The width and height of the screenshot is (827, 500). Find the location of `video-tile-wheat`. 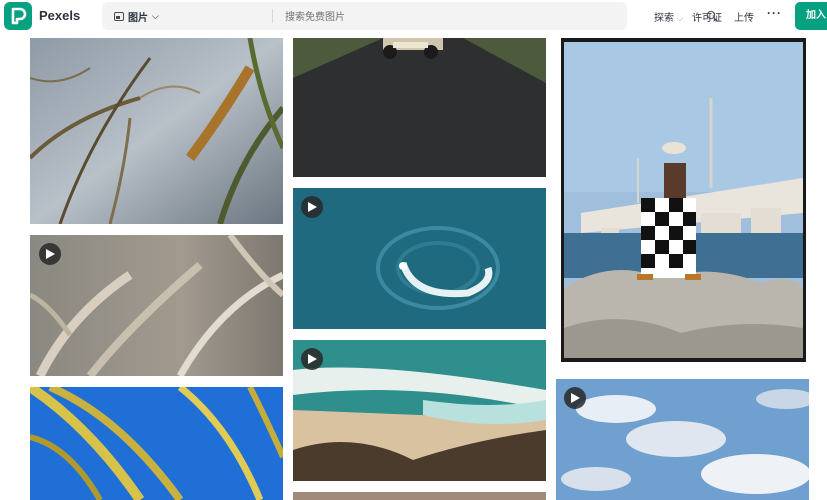

video-tile-wheat is located at coordinates (156, 305).